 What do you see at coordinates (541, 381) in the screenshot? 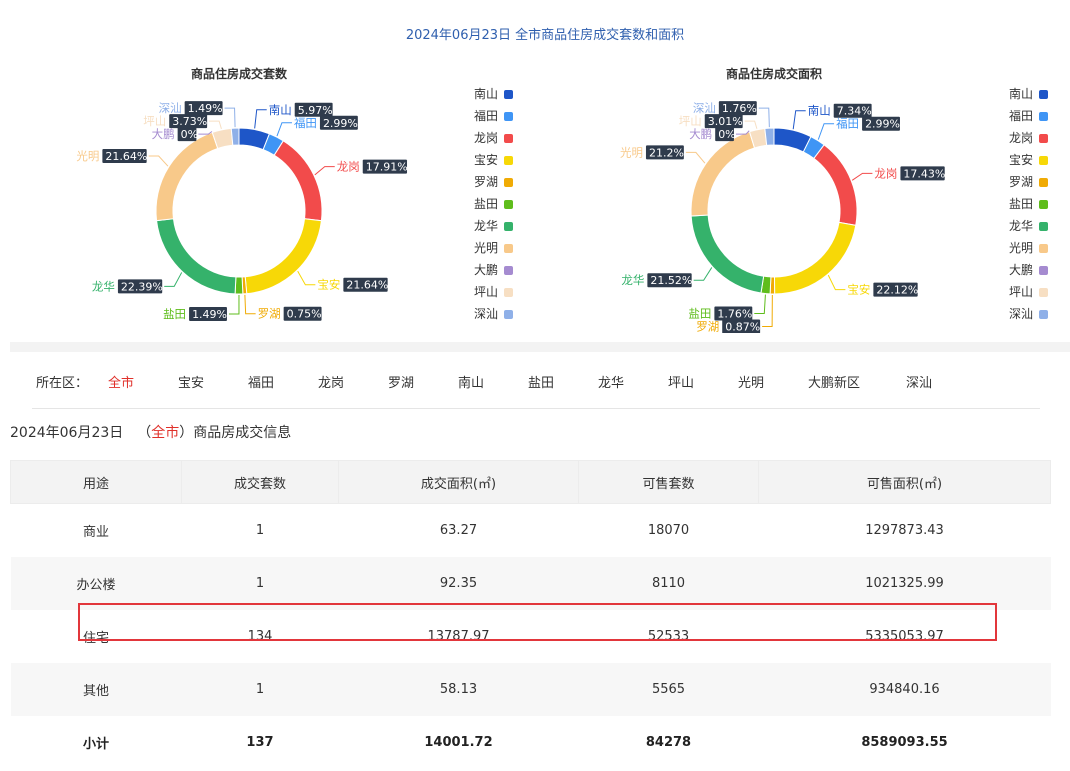
I see `district-option-yantian: 盐田` at bounding box center [541, 381].